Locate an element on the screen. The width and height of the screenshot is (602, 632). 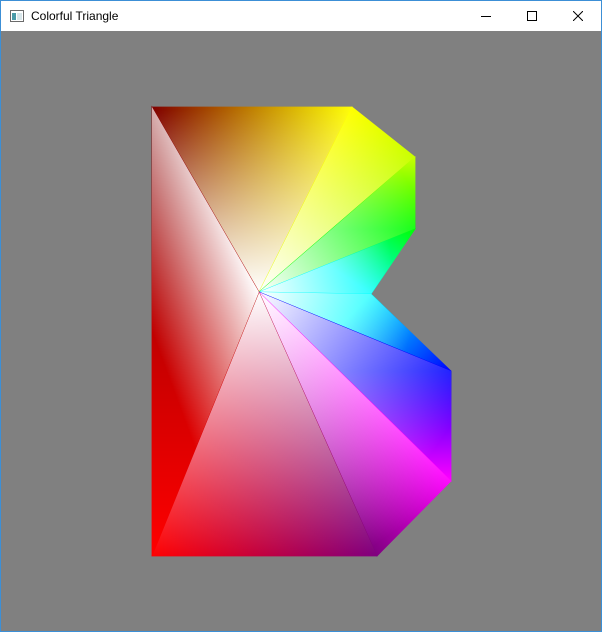
minimize-button is located at coordinates (486, 16).